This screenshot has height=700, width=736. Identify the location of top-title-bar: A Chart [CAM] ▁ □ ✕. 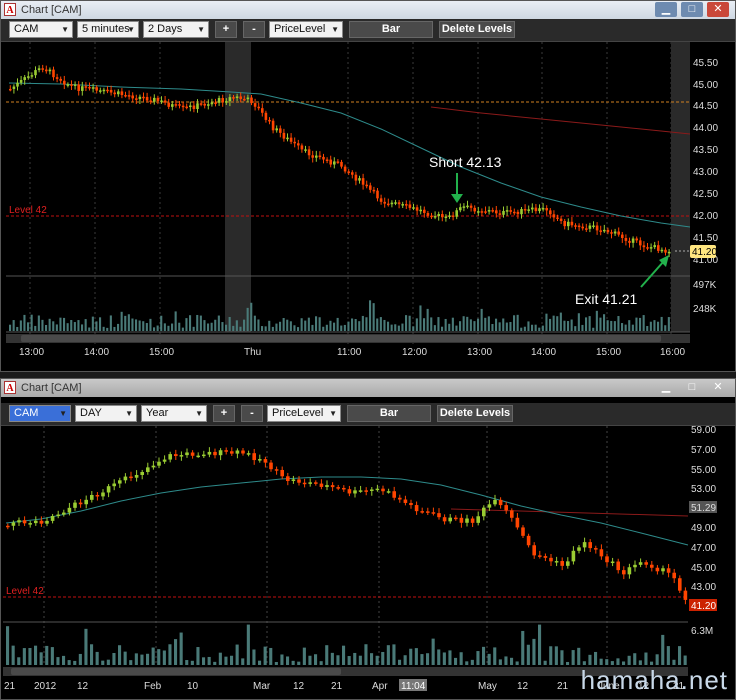
(368, 10).